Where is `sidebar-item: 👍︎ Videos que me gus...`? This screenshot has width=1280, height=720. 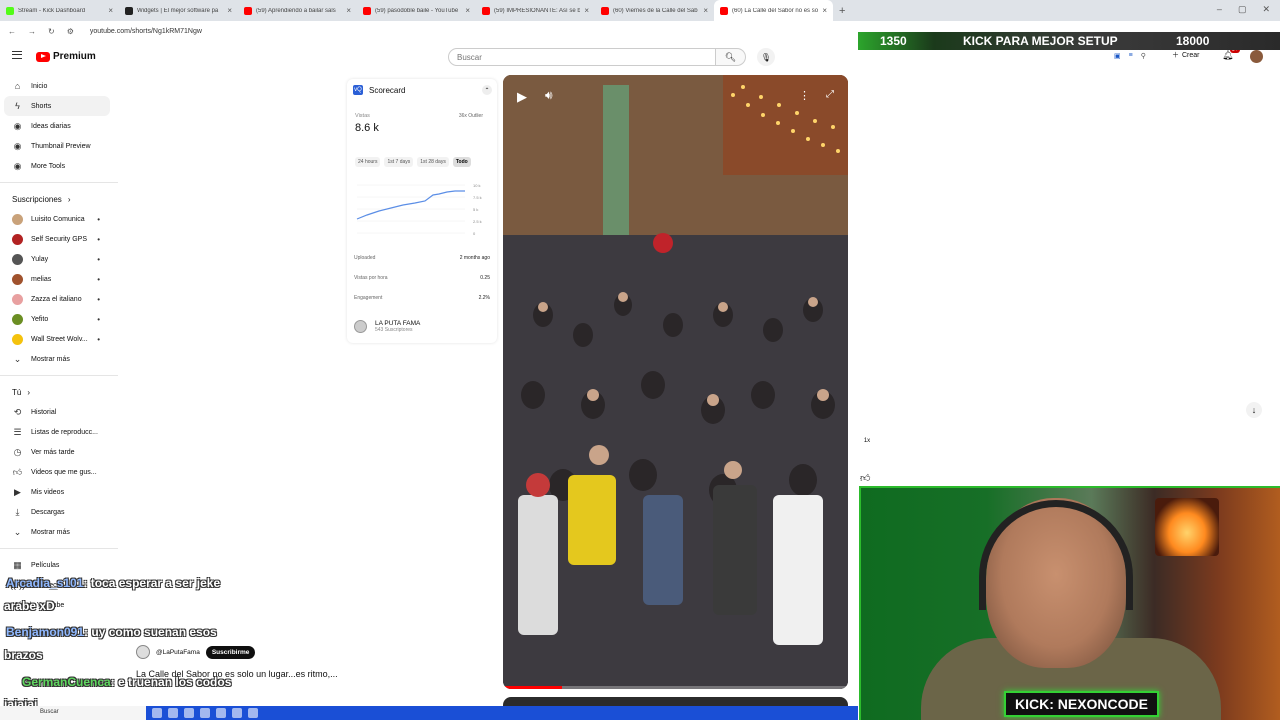 sidebar-item: 👍︎ Videos que me gus... is located at coordinates (59, 472).